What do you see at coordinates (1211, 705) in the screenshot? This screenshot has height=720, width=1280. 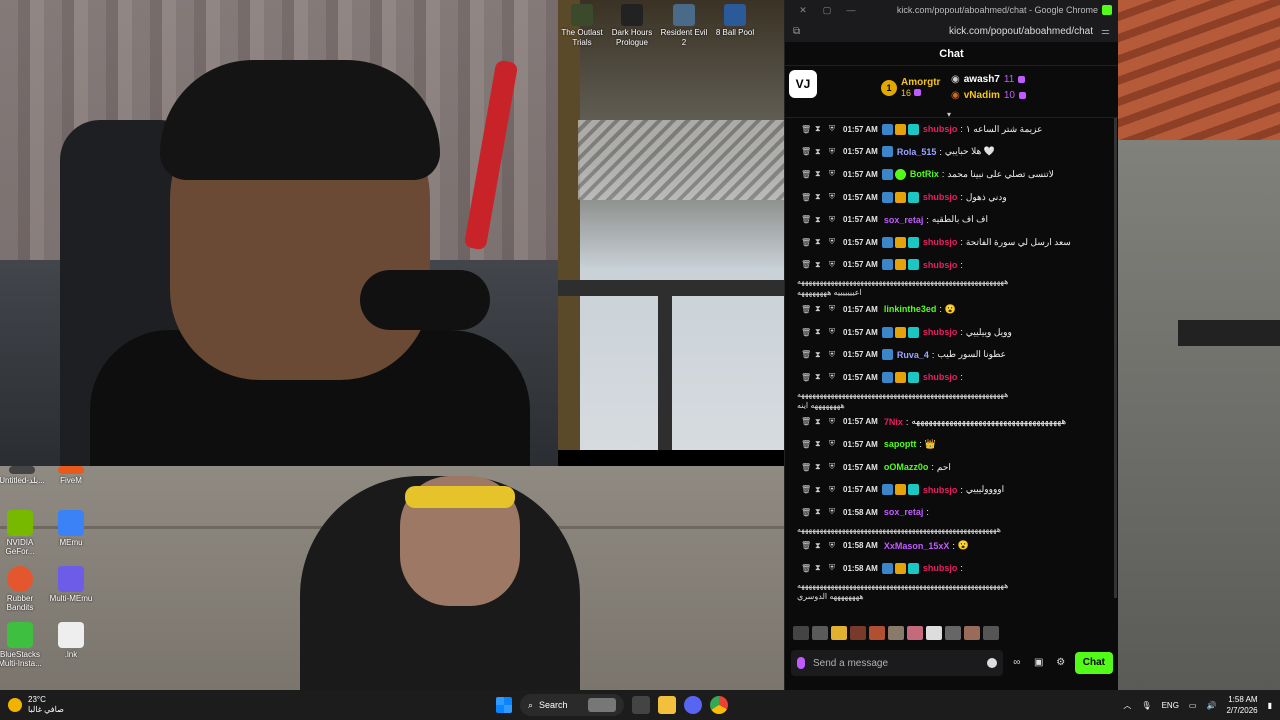 I see `volume-icon: 🔊` at bounding box center [1211, 705].